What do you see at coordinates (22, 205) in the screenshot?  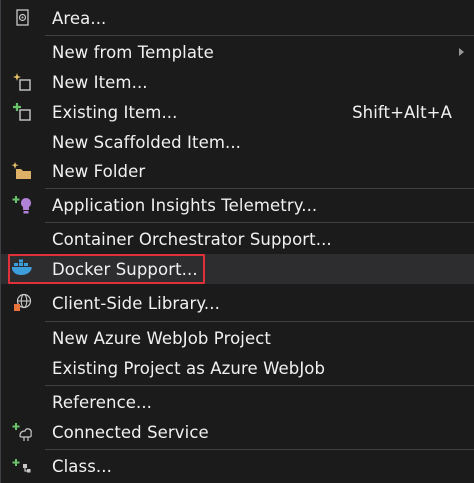 I see `app-insights-icon` at bounding box center [22, 205].